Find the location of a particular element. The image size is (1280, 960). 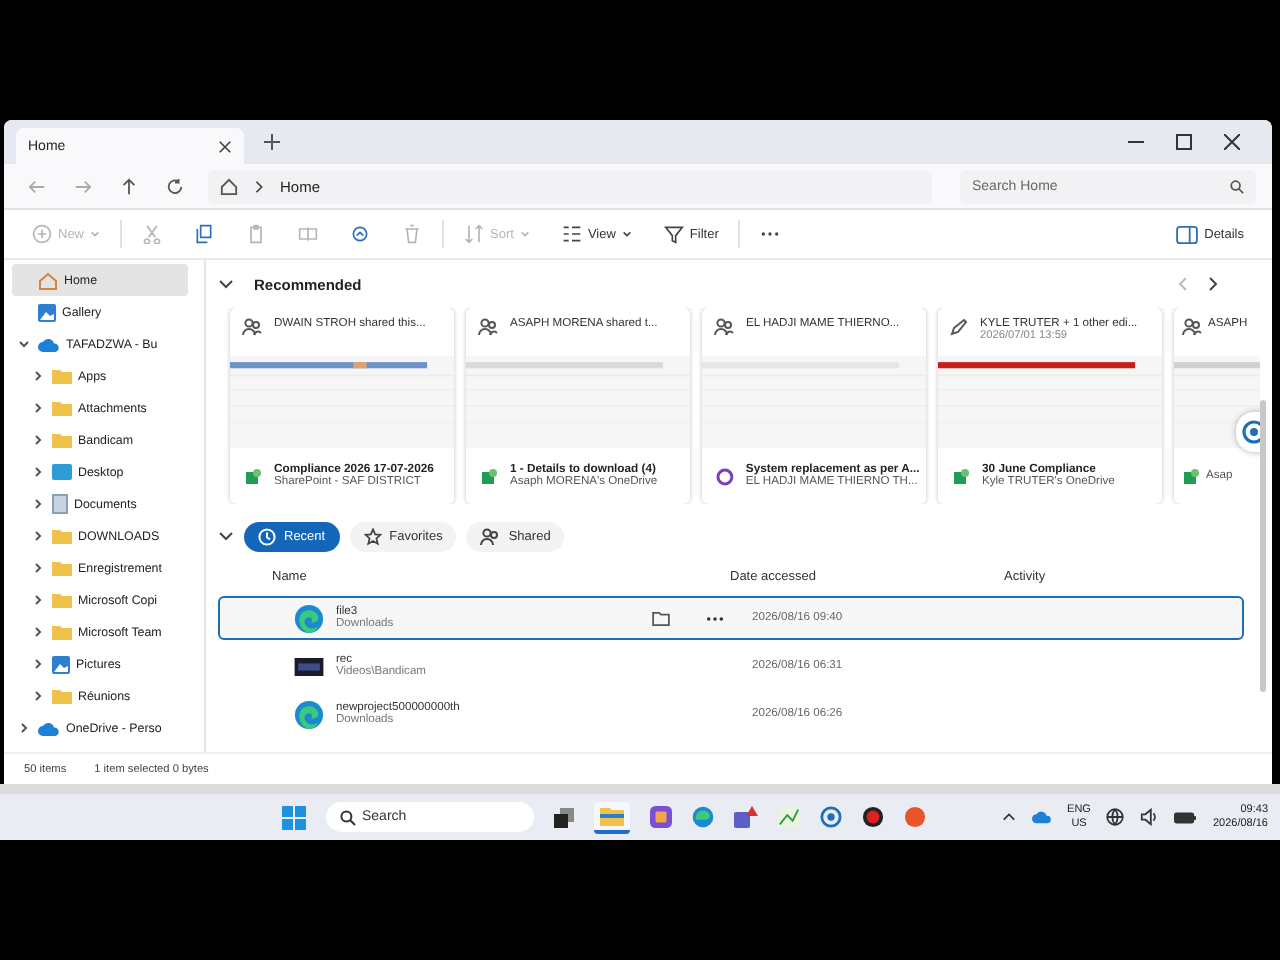

view-icon is located at coordinates (571, 234).